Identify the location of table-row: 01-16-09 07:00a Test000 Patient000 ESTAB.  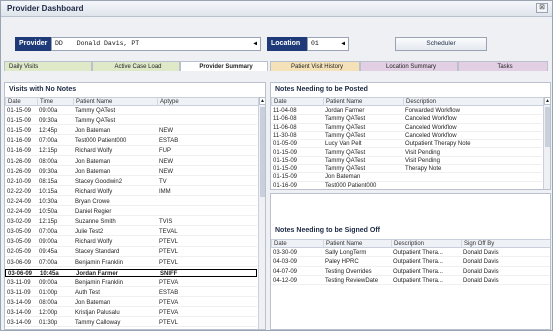
(131, 141).